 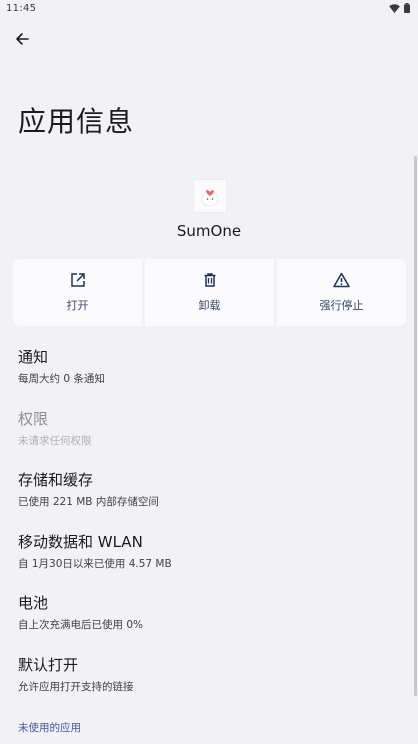 What do you see at coordinates (77, 305) in the screenshot?
I see `open-button-label: 打开` at bounding box center [77, 305].